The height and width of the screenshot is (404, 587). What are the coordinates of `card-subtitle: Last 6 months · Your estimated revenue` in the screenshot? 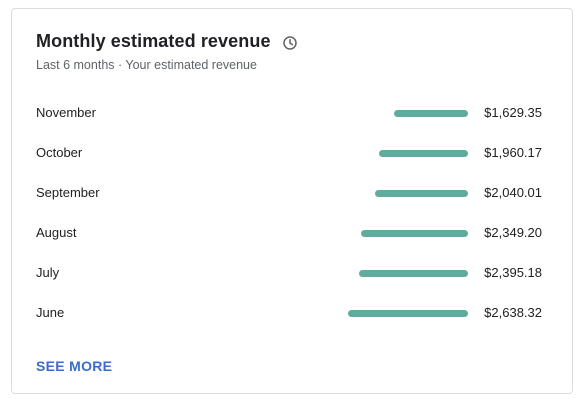 It's located at (146, 65).